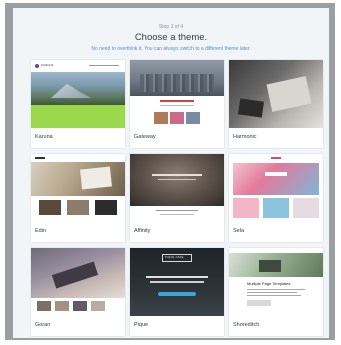  I want to click on theme-card-harmonic: Harmonic, so click(276, 104).